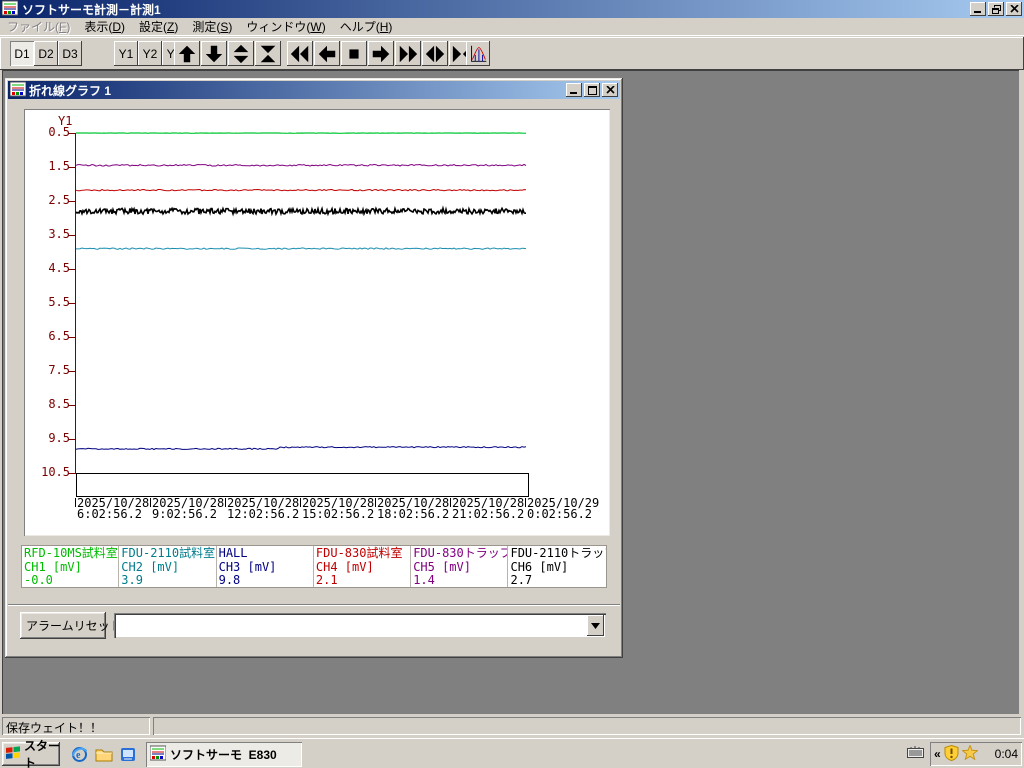 The height and width of the screenshot is (768, 1024). I want to click on windows-logo-icon, so click(13, 754).